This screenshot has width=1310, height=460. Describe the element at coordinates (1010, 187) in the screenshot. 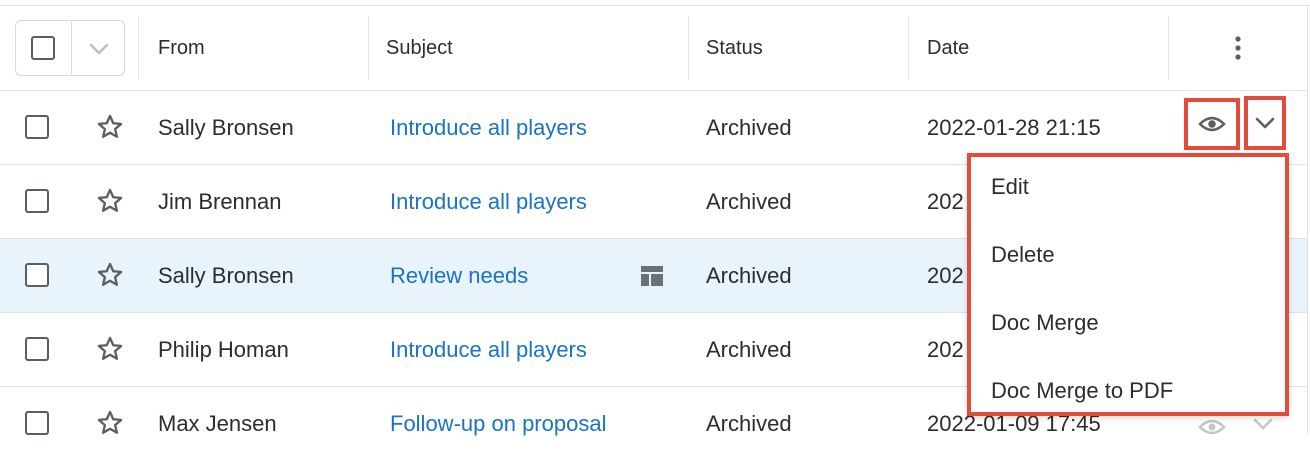

I see `menu-item-edit: Edit` at that location.